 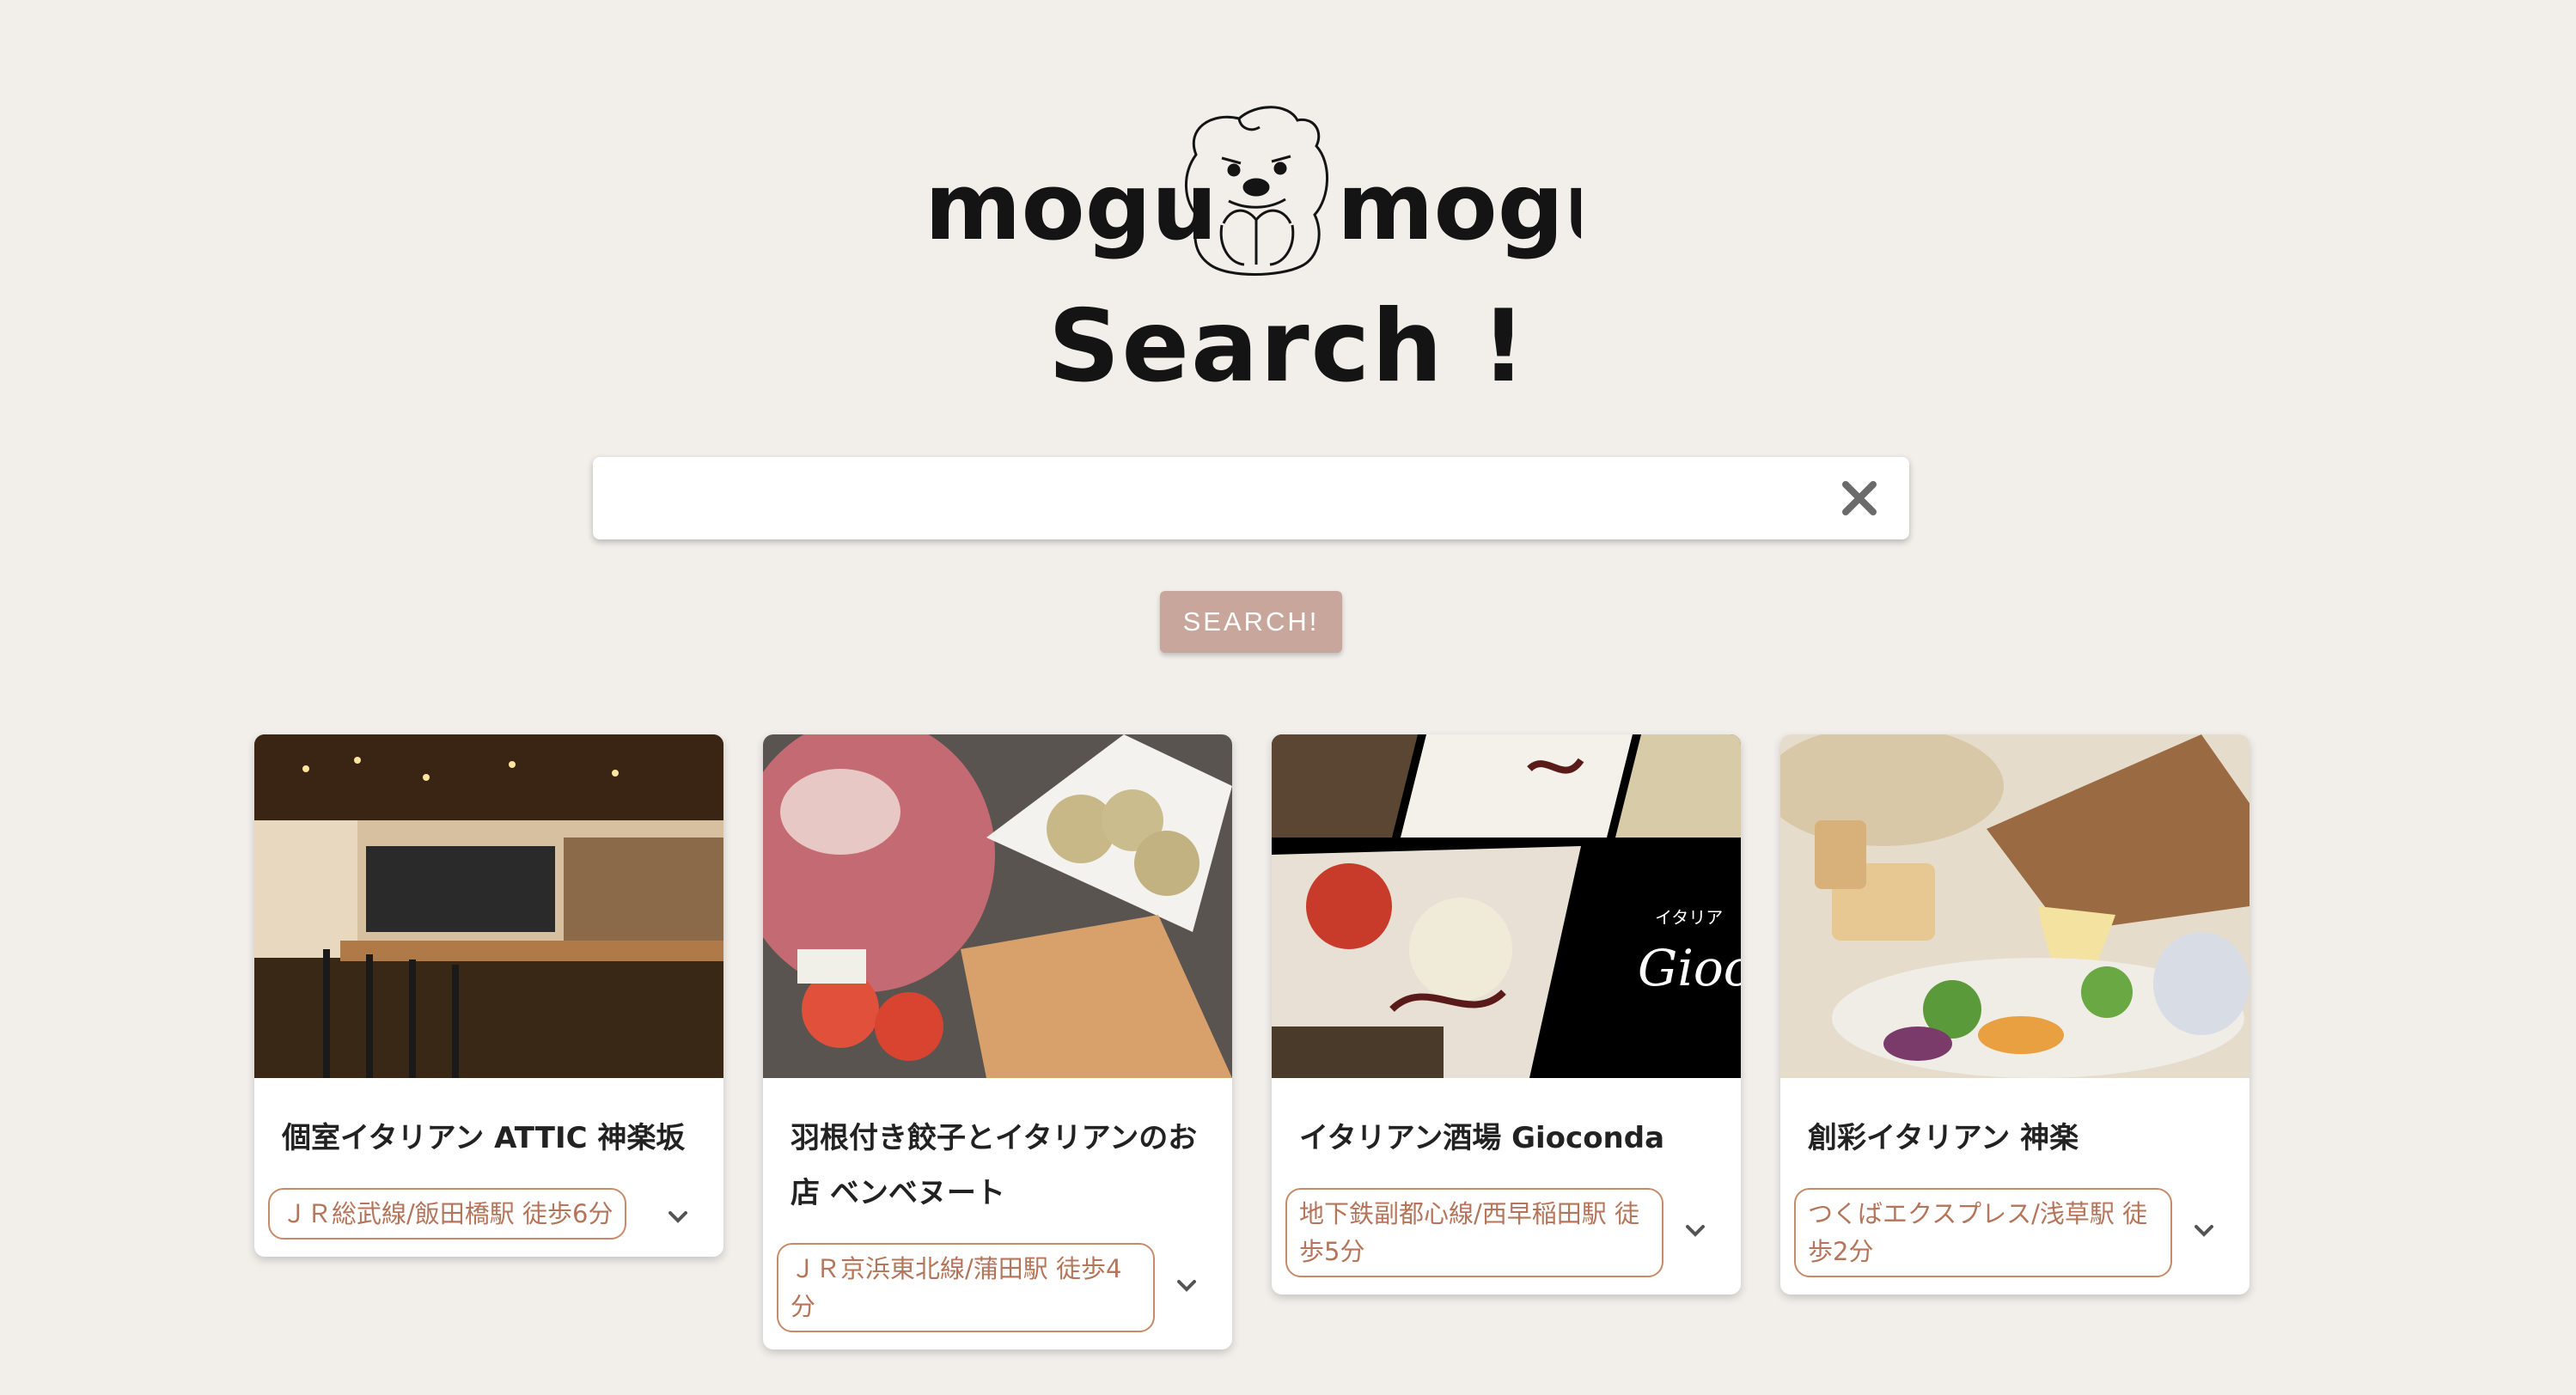 I want to click on card-footer: ＪＲ京浜東北線/蒲田駅 徒歩4分, so click(x=997, y=1285).